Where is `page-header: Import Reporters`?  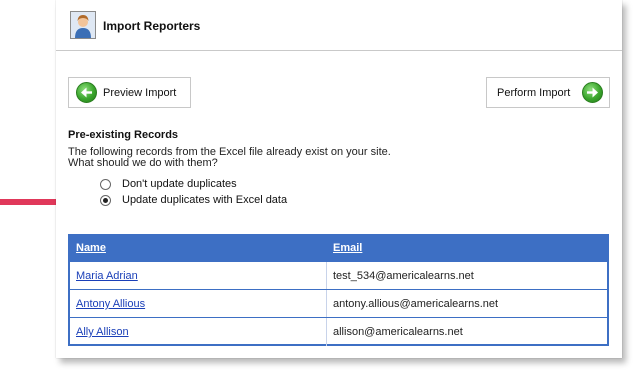 page-header: Import Reporters is located at coordinates (339, 25).